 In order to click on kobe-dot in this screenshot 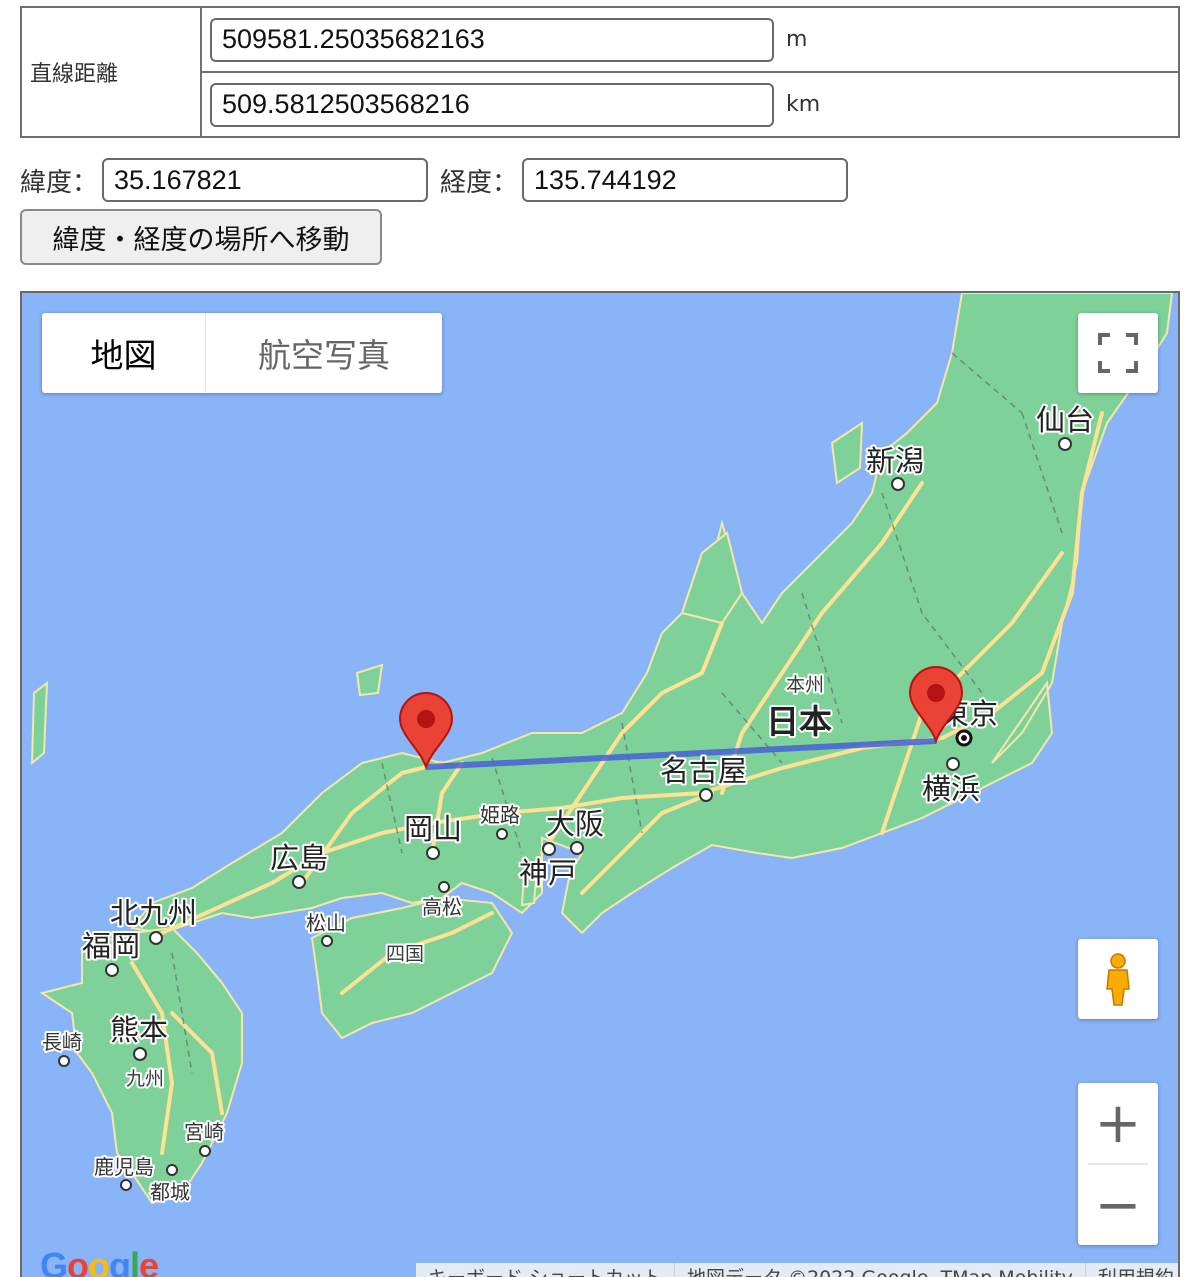, I will do `click(549, 849)`.